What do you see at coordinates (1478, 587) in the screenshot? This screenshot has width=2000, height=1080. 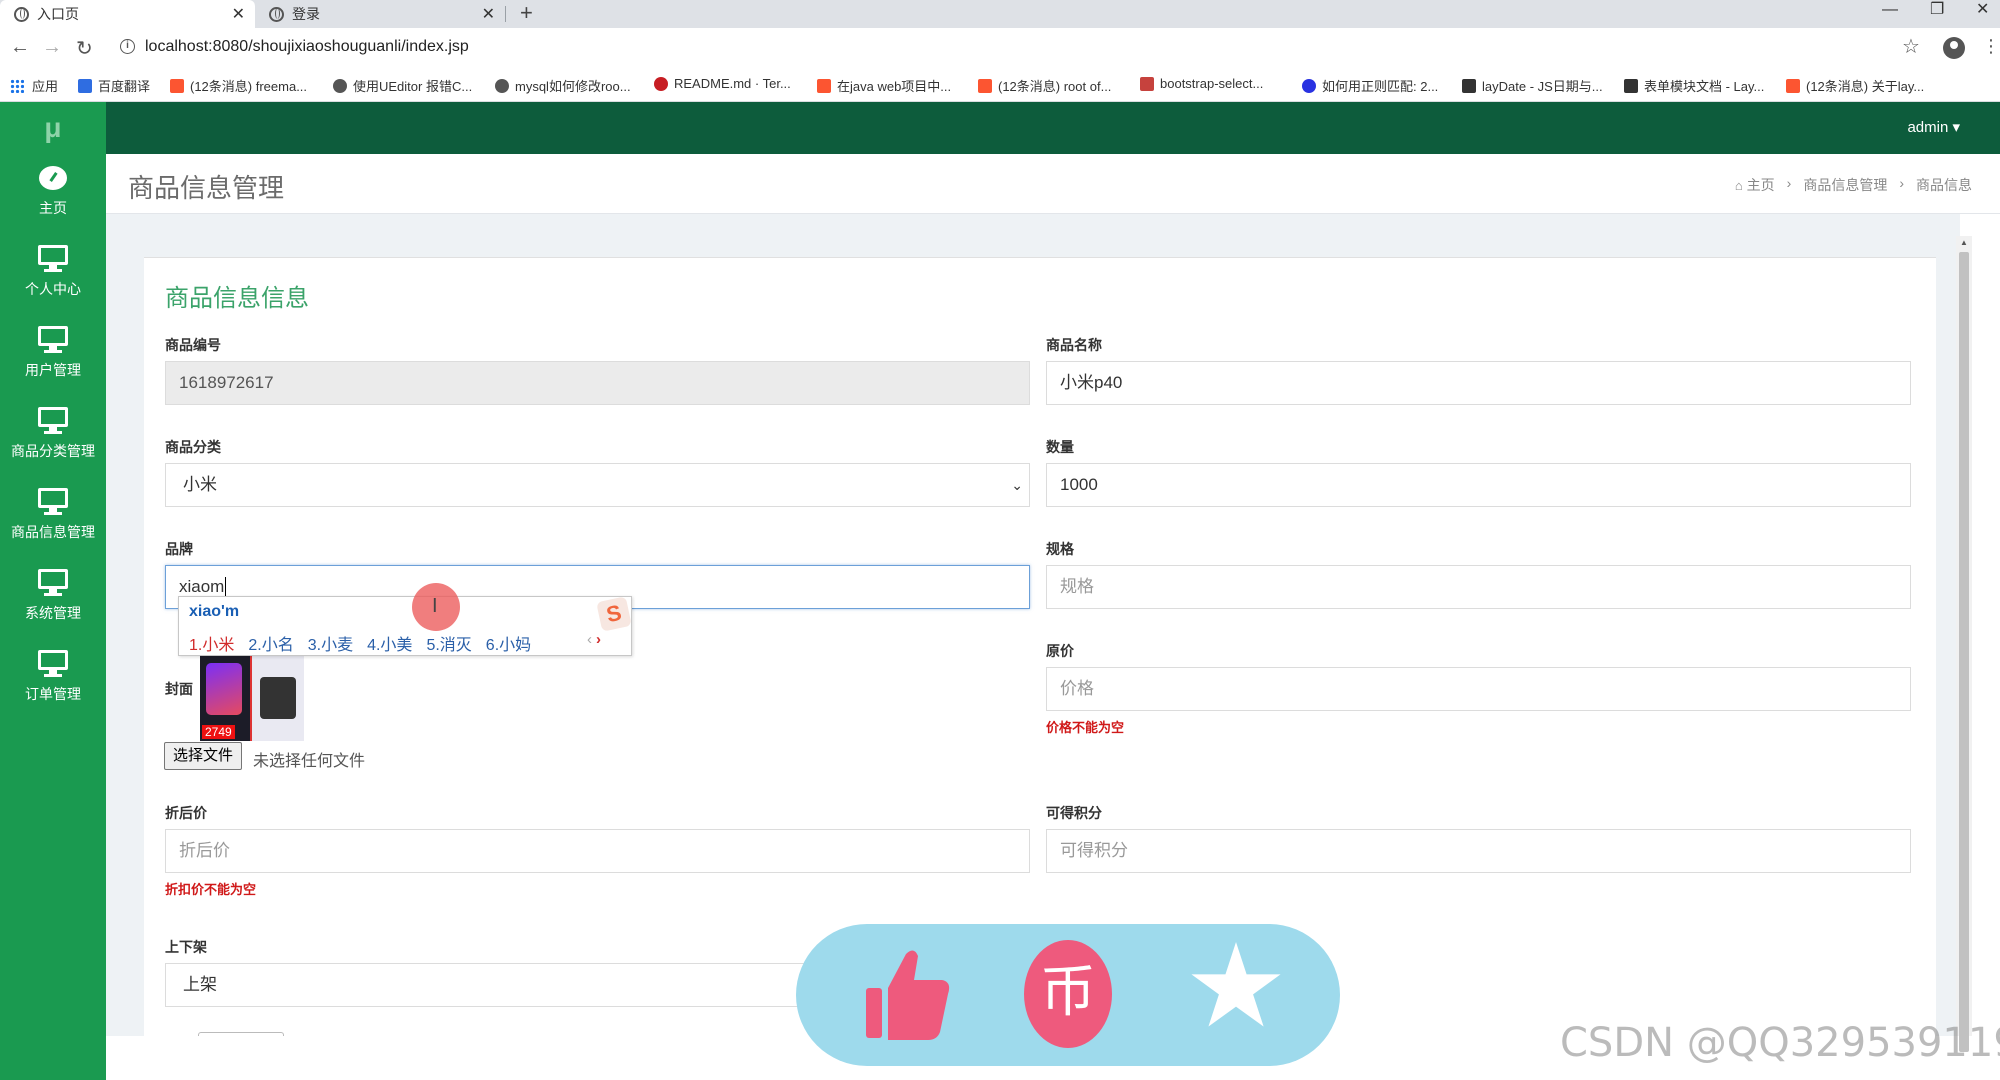 I see `spec-input` at bounding box center [1478, 587].